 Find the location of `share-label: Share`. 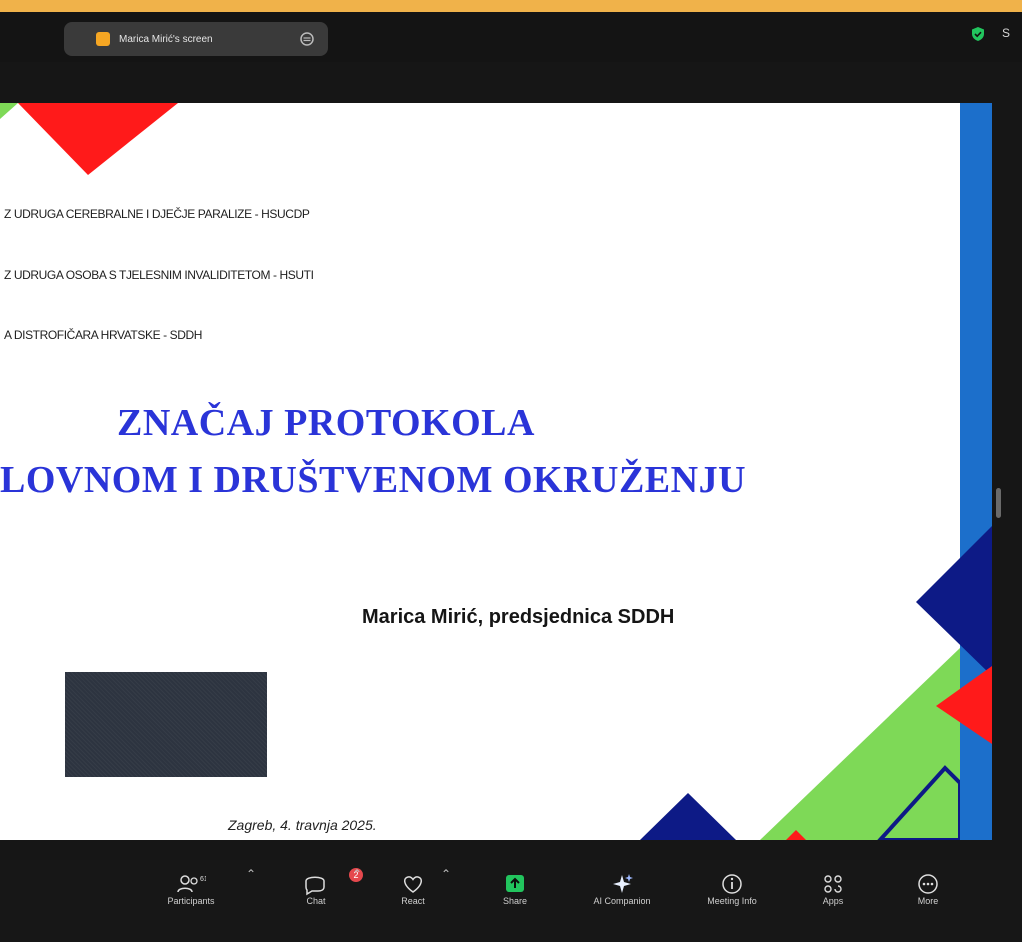

share-label: Share is located at coordinates (515, 901).